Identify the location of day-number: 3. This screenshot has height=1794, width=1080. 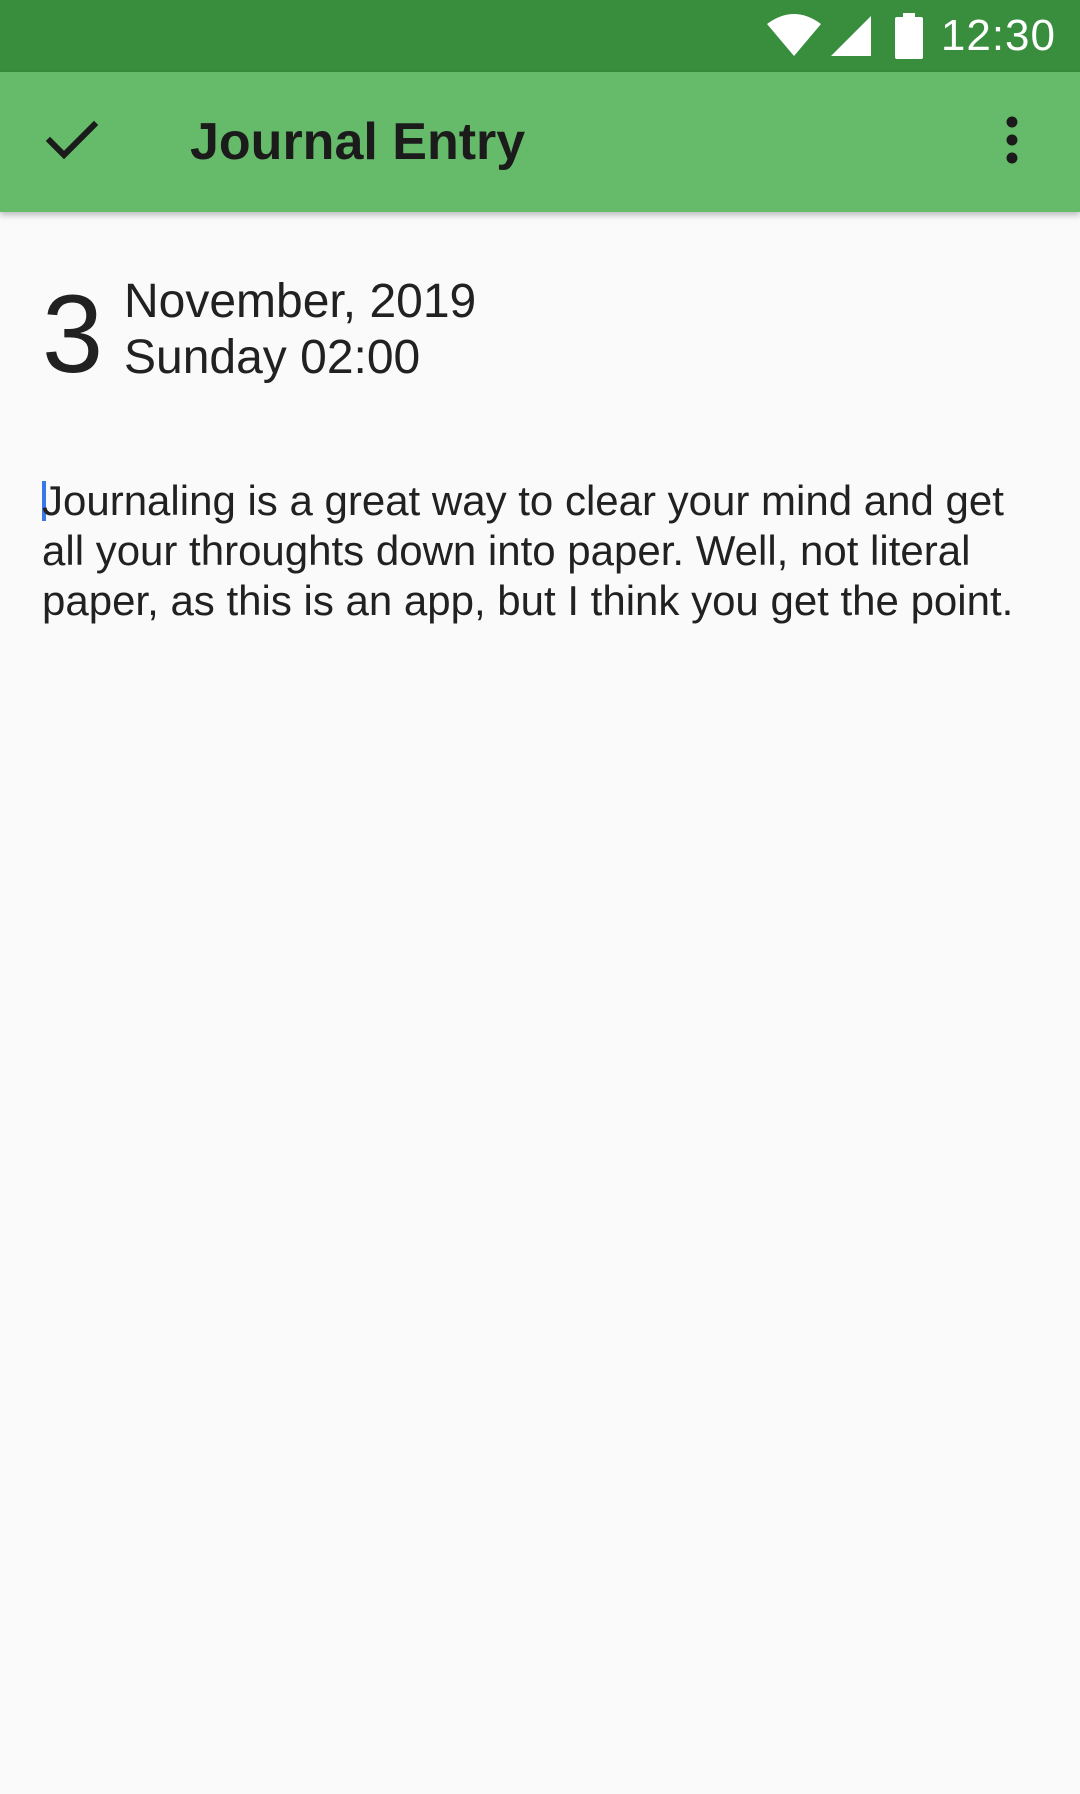
(73, 334).